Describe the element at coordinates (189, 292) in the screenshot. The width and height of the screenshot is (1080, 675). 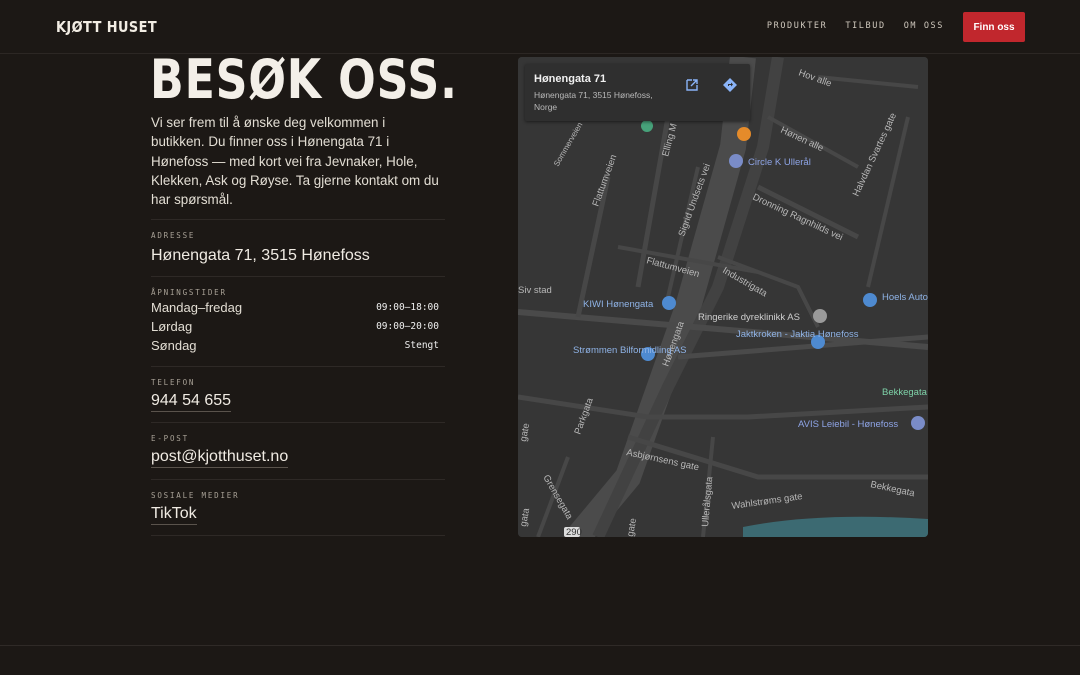
I see `hours-label: ÅPNINGSTIDER` at that location.